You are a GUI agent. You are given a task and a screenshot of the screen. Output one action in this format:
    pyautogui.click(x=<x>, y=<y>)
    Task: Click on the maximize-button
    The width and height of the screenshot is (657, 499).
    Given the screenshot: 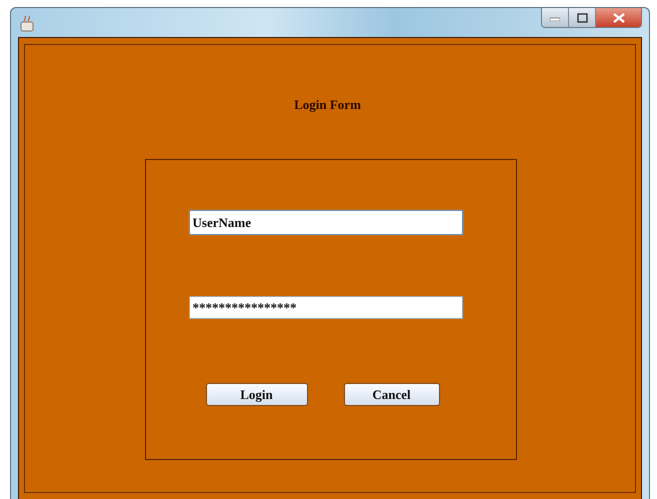 What is the action you would take?
    pyautogui.click(x=582, y=17)
    